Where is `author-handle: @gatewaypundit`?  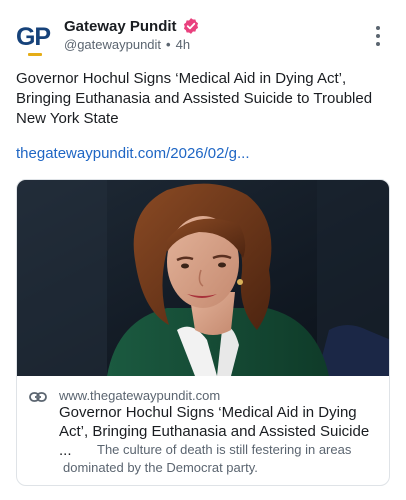 author-handle: @gatewaypundit is located at coordinates (112, 44).